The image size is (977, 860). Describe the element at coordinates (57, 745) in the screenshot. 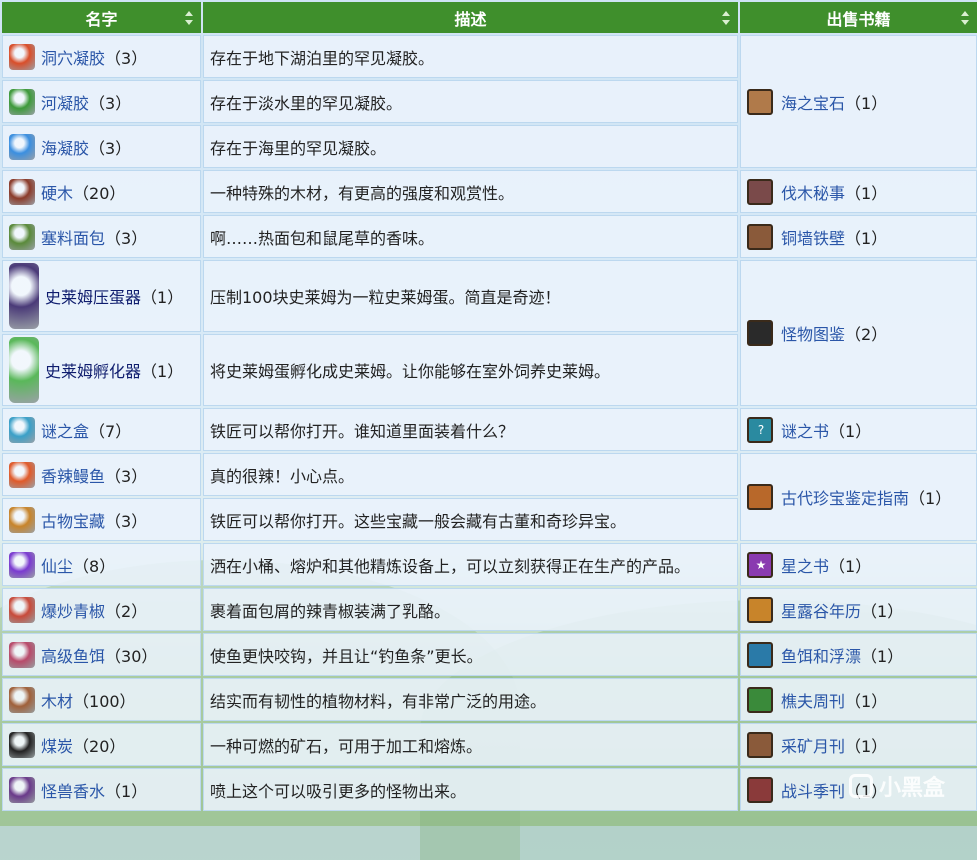

I see `item-link: 煤炭` at that location.